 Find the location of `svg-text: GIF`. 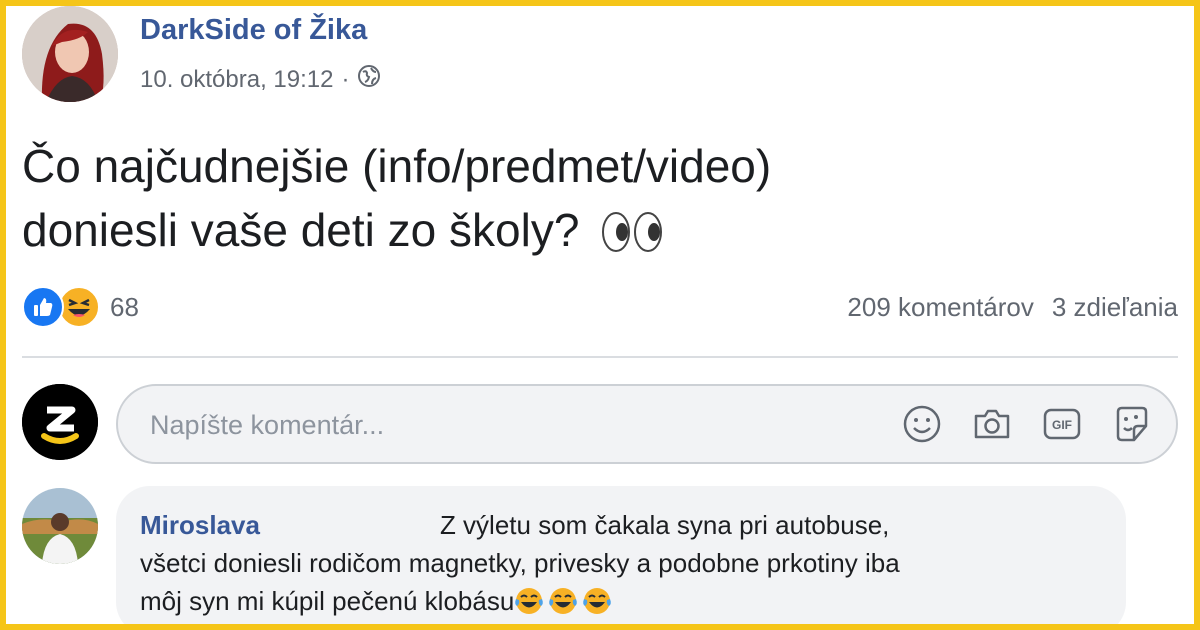

svg-text: GIF is located at coordinates (1062, 425).